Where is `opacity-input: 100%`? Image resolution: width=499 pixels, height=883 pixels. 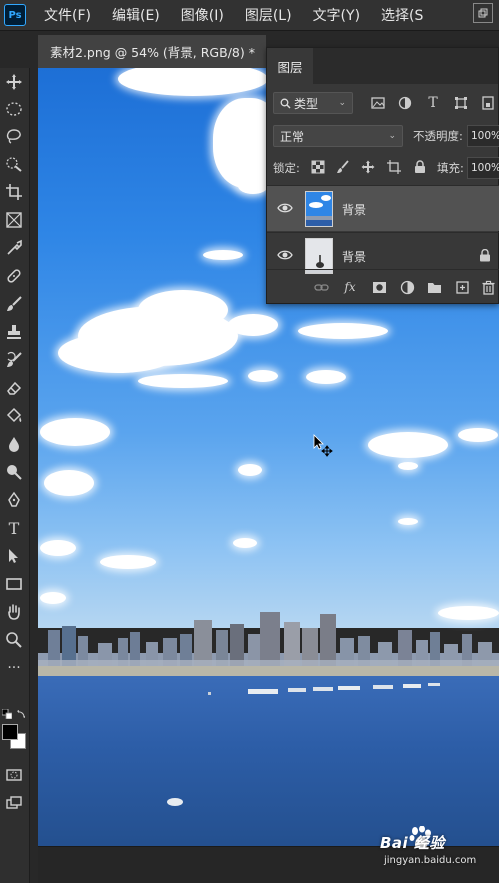 opacity-input: 100% is located at coordinates (483, 136).